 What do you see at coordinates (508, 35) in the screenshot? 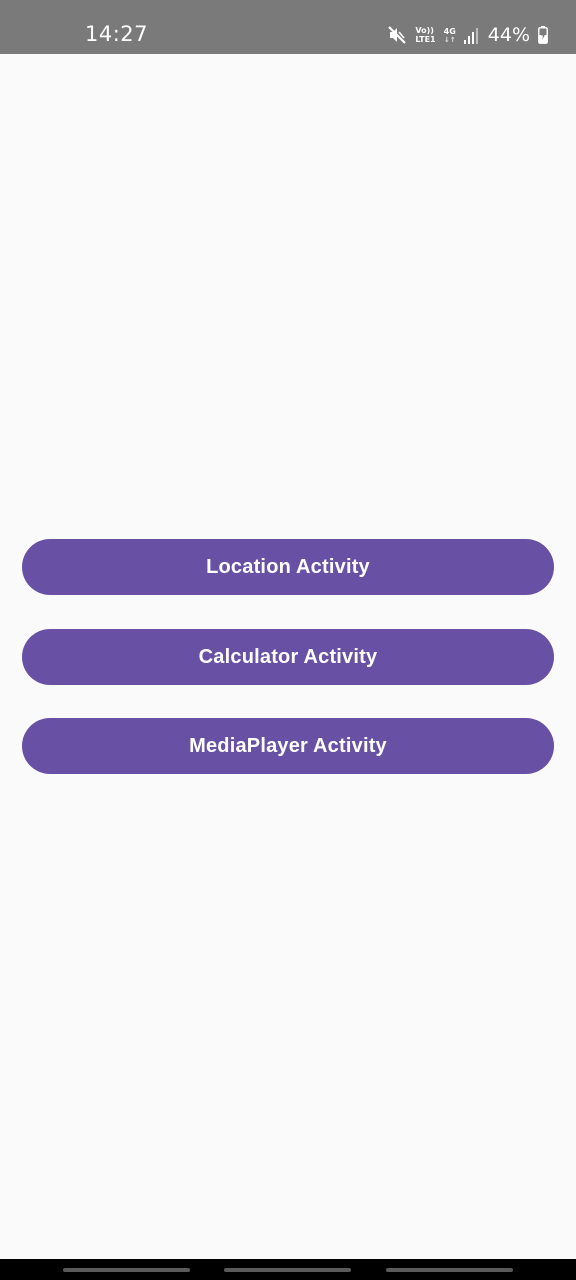
I see `battery-percent: 44%` at bounding box center [508, 35].